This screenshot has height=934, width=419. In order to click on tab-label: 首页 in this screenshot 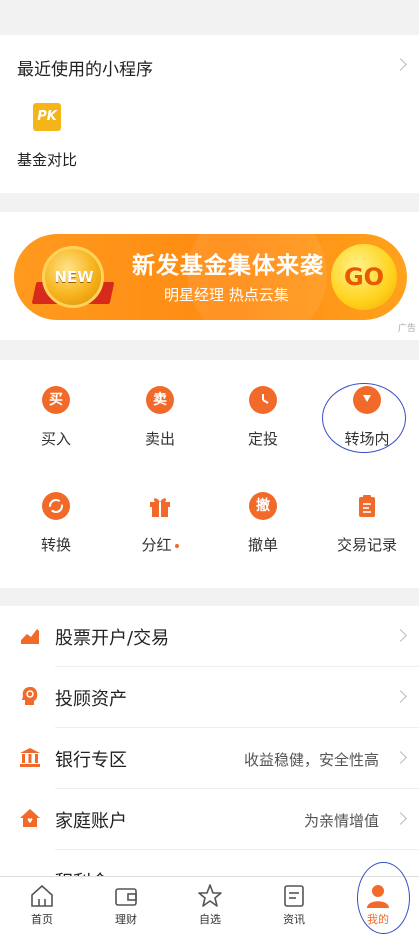, I will do `click(42, 919)`.